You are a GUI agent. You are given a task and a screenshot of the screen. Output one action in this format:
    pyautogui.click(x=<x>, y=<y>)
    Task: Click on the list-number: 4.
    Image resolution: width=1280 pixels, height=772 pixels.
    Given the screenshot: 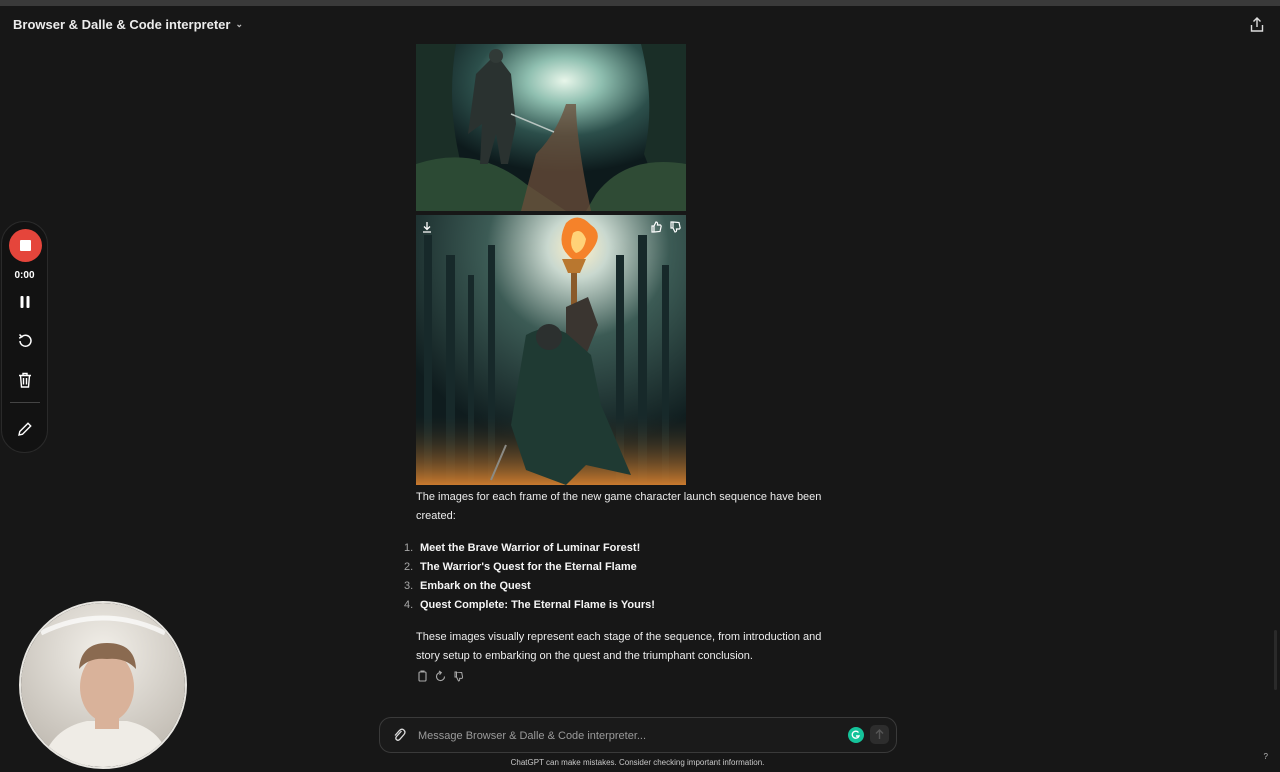 What is the action you would take?
    pyautogui.click(x=409, y=605)
    